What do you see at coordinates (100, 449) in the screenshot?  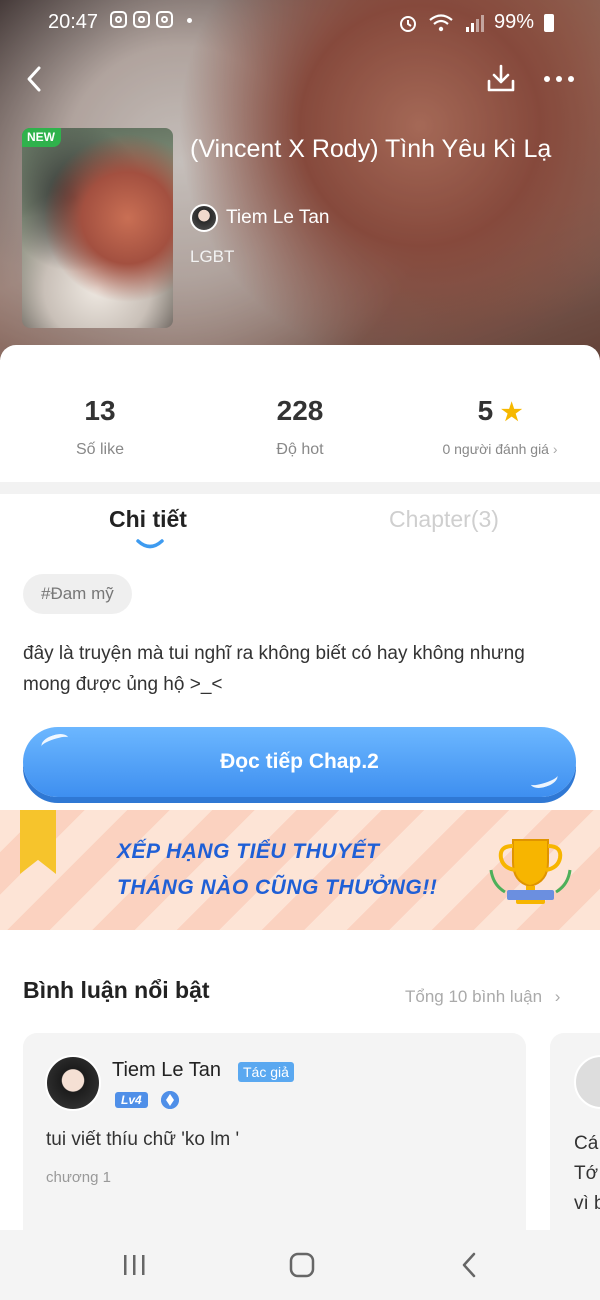 I see `likes-label: Số like` at bounding box center [100, 449].